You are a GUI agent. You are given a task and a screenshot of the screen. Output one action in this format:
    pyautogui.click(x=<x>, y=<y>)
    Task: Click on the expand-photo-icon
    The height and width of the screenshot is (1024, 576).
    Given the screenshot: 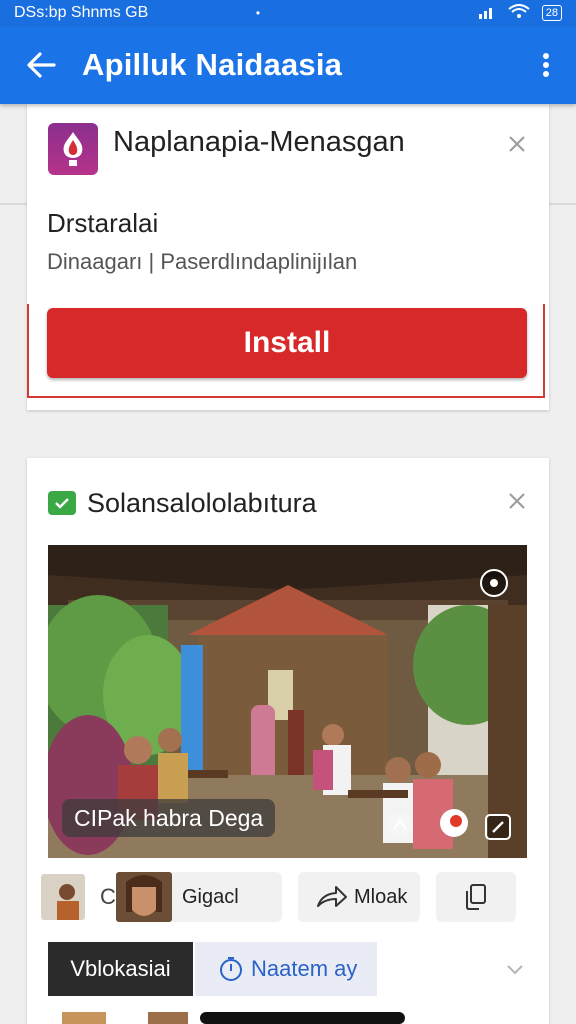 What is the action you would take?
    pyautogui.click(x=498, y=827)
    